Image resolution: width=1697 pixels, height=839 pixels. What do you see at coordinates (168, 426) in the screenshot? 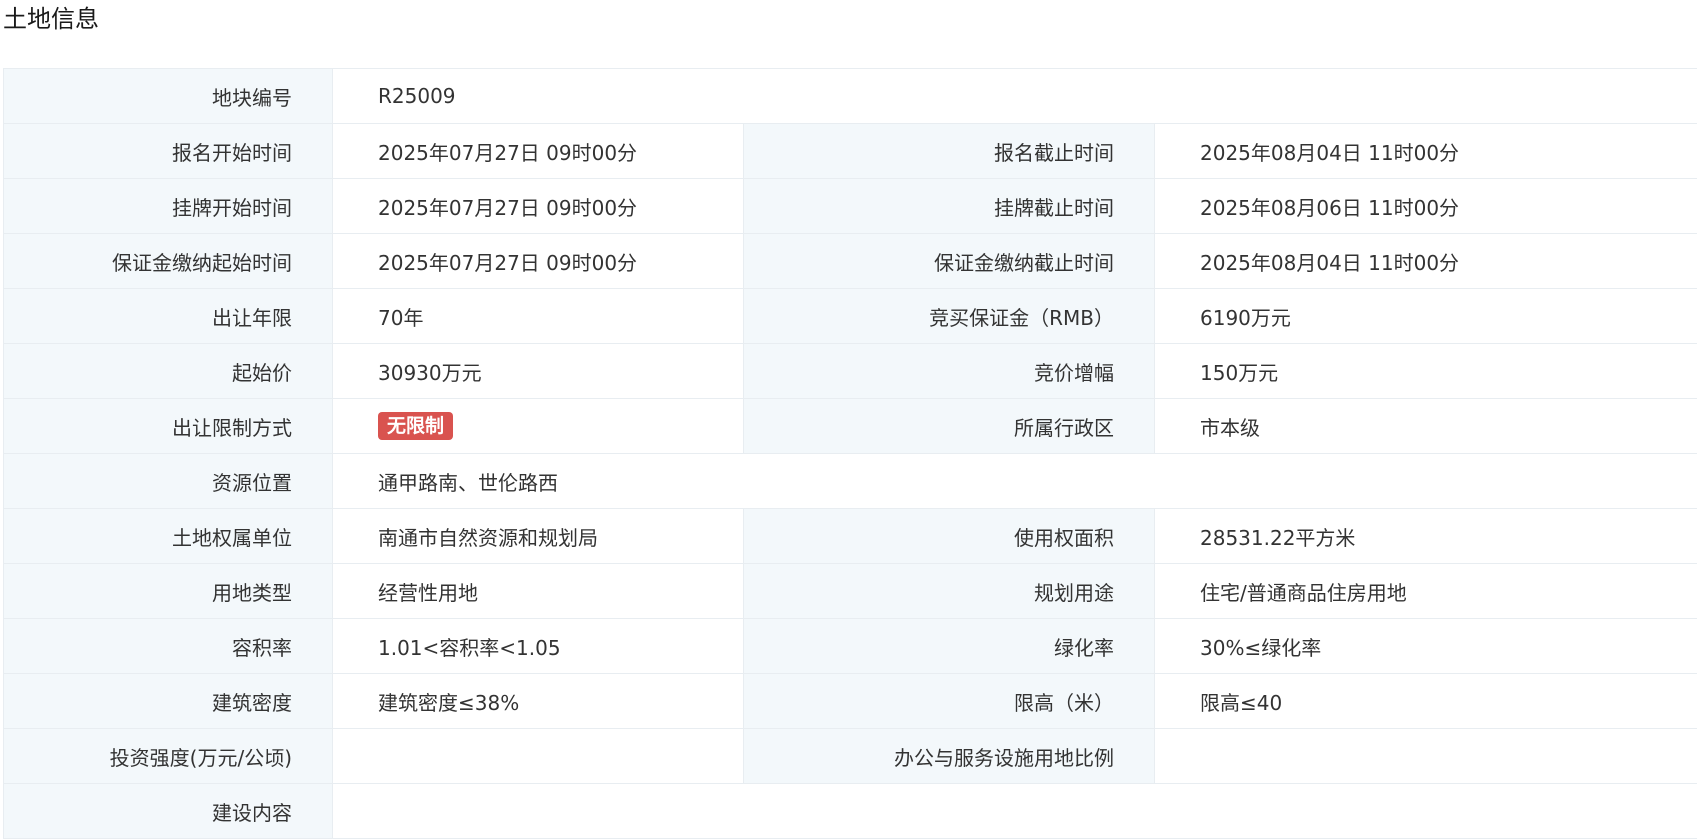
I see `field-label: 出让限制方式` at bounding box center [168, 426].